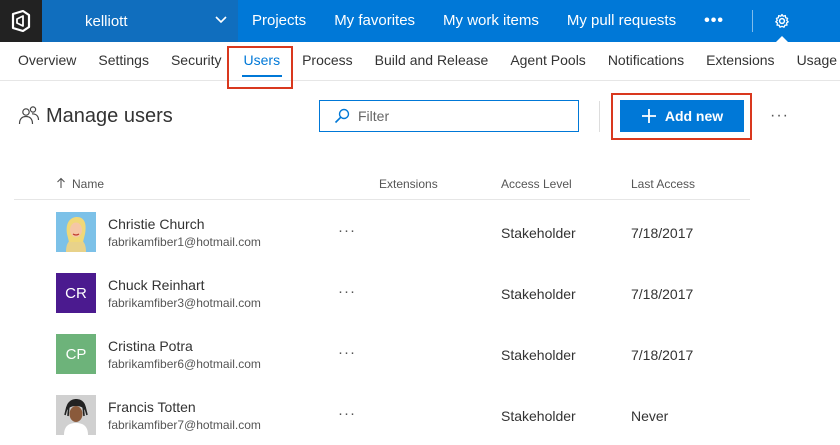 The height and width of the screenshot is (445, 840). I want to click on column-header-access-level: Access Level, so click(536, 184).